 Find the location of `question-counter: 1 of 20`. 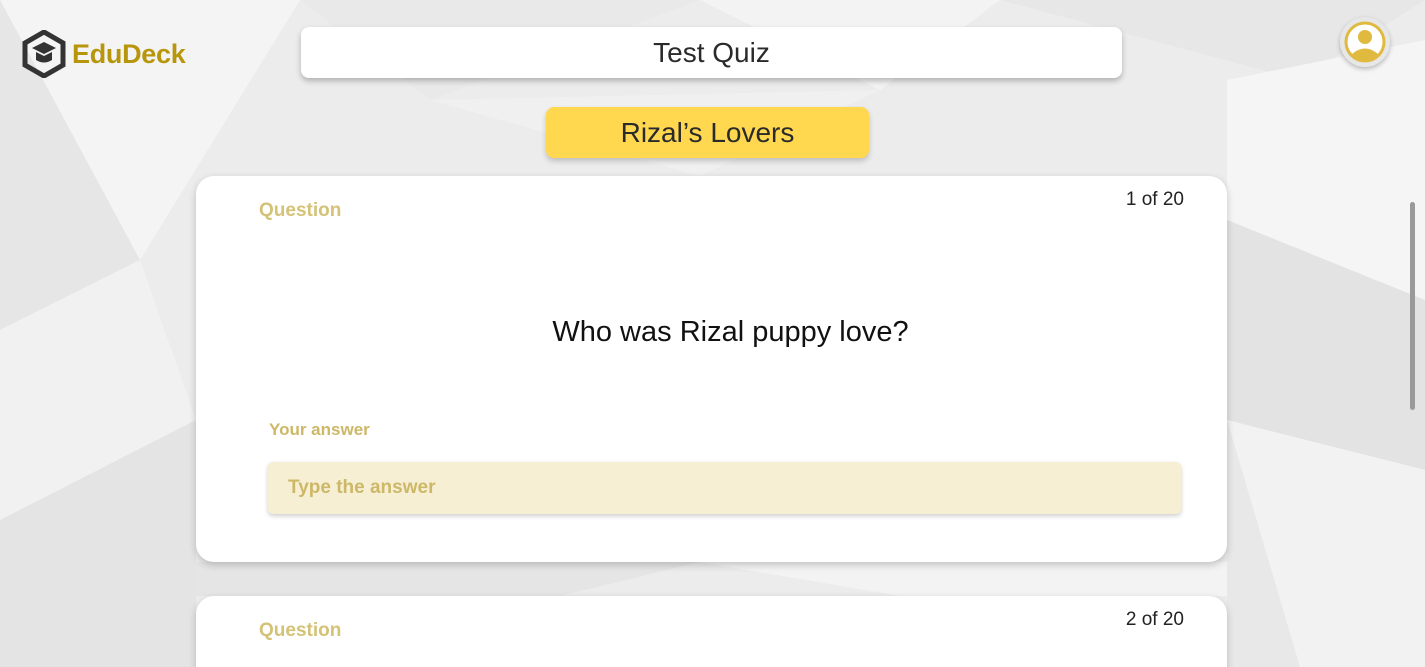

question-counter: 1 of 20 is located at coordinates (1154, 199).